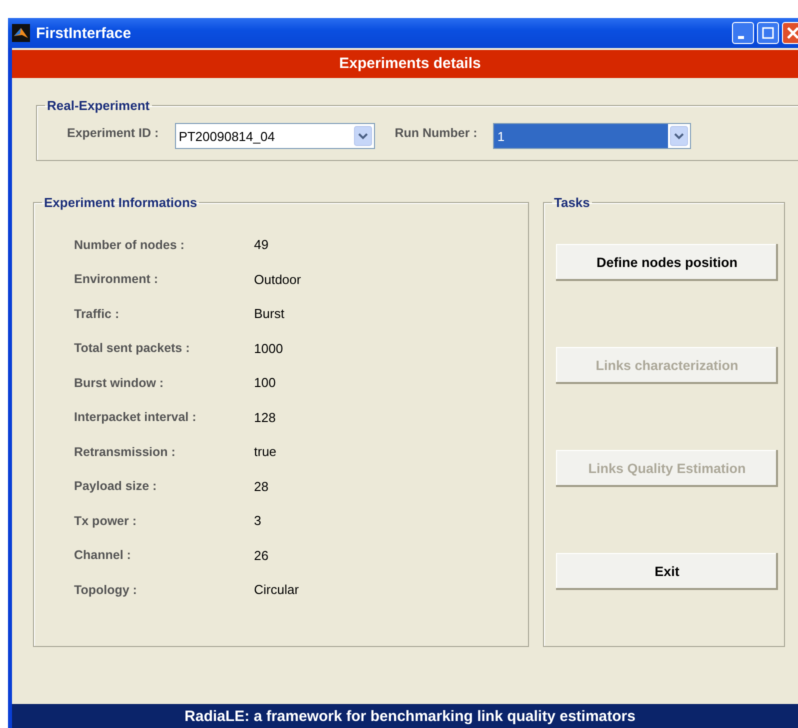  I want to click on info-label: Retransmission :, so click(125, 451).